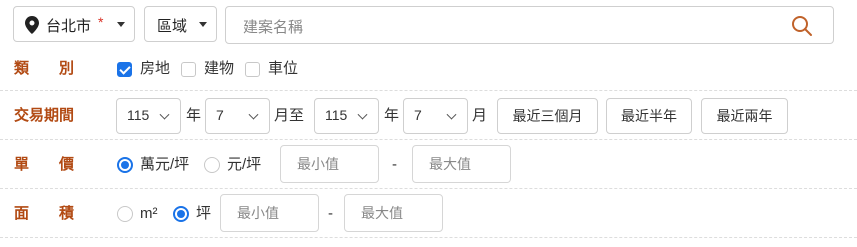 Image resolution: width=857 pixels, height=247 pixels. Describe the element at coordinates (125, 165) in the screenshot. I see `unit-price-radio-wan-per-ping` at that location.